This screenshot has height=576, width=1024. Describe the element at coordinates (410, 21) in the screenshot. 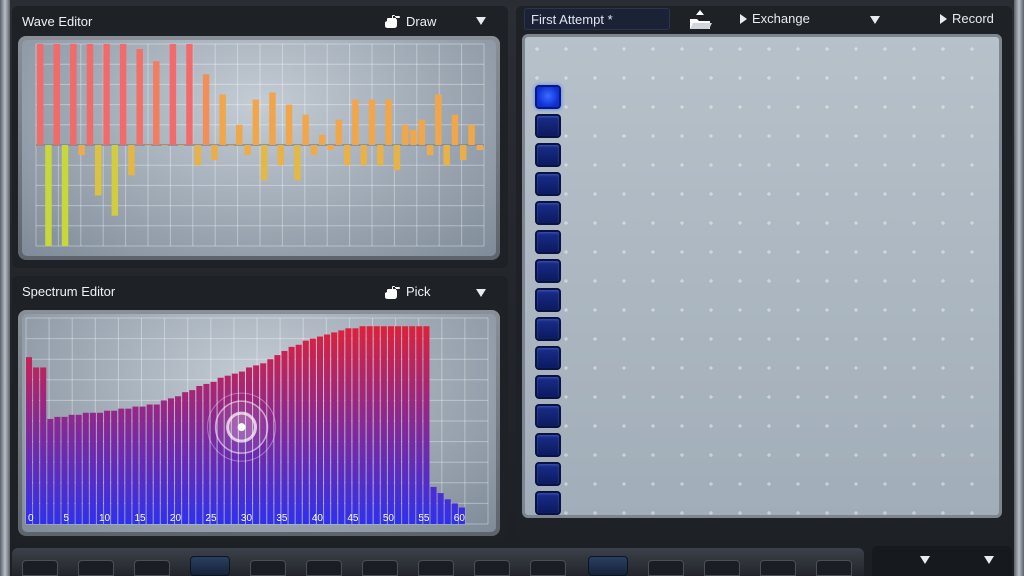

I see `draw-tool-button: Draw` at that location.